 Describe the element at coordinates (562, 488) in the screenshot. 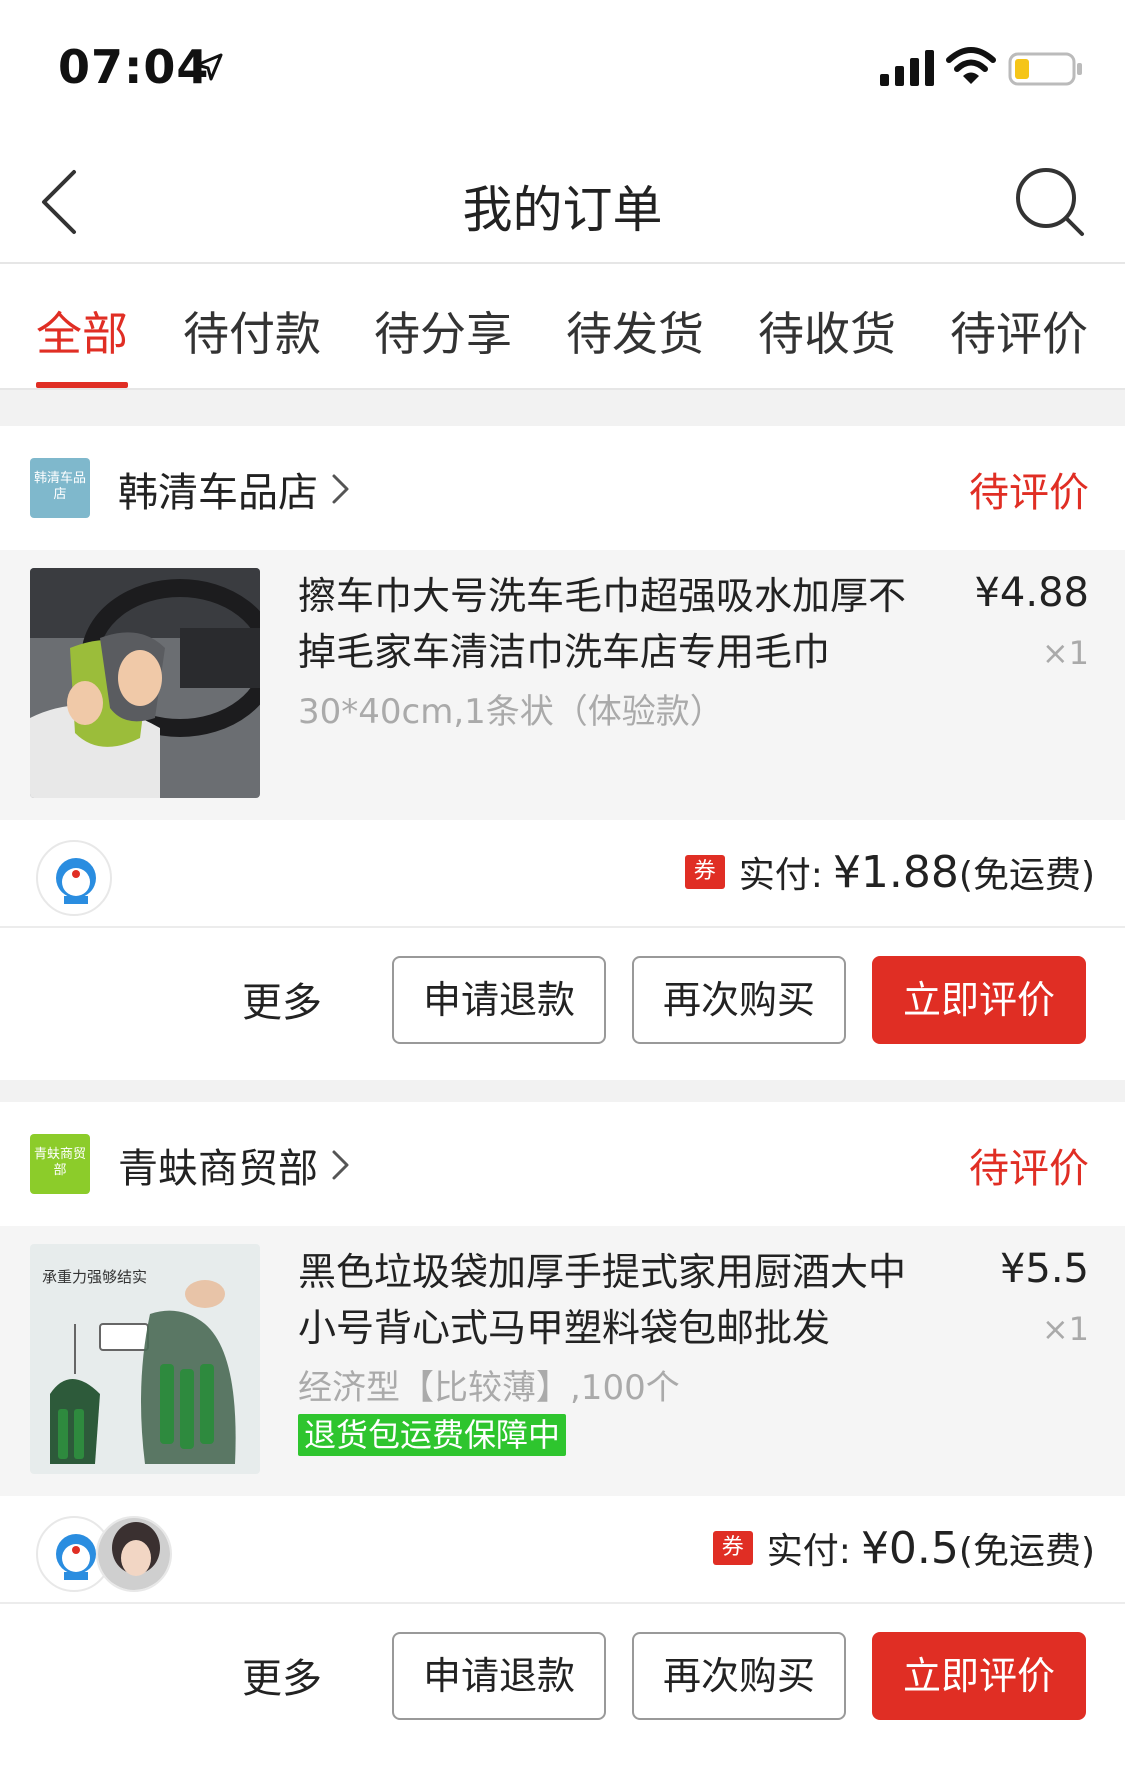

I see `shop-header: 韩清车品店 韩清车品店 待评价` at that location.